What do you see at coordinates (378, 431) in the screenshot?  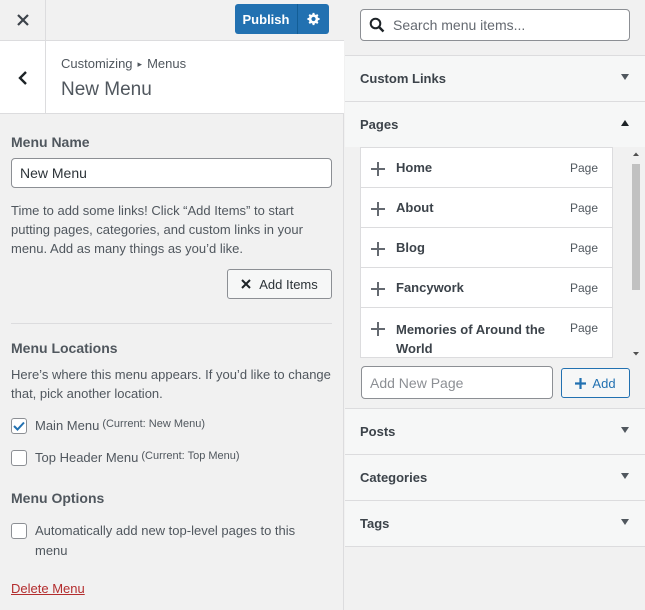 I see `section-title: Posts` at bounding box center [378, 431].